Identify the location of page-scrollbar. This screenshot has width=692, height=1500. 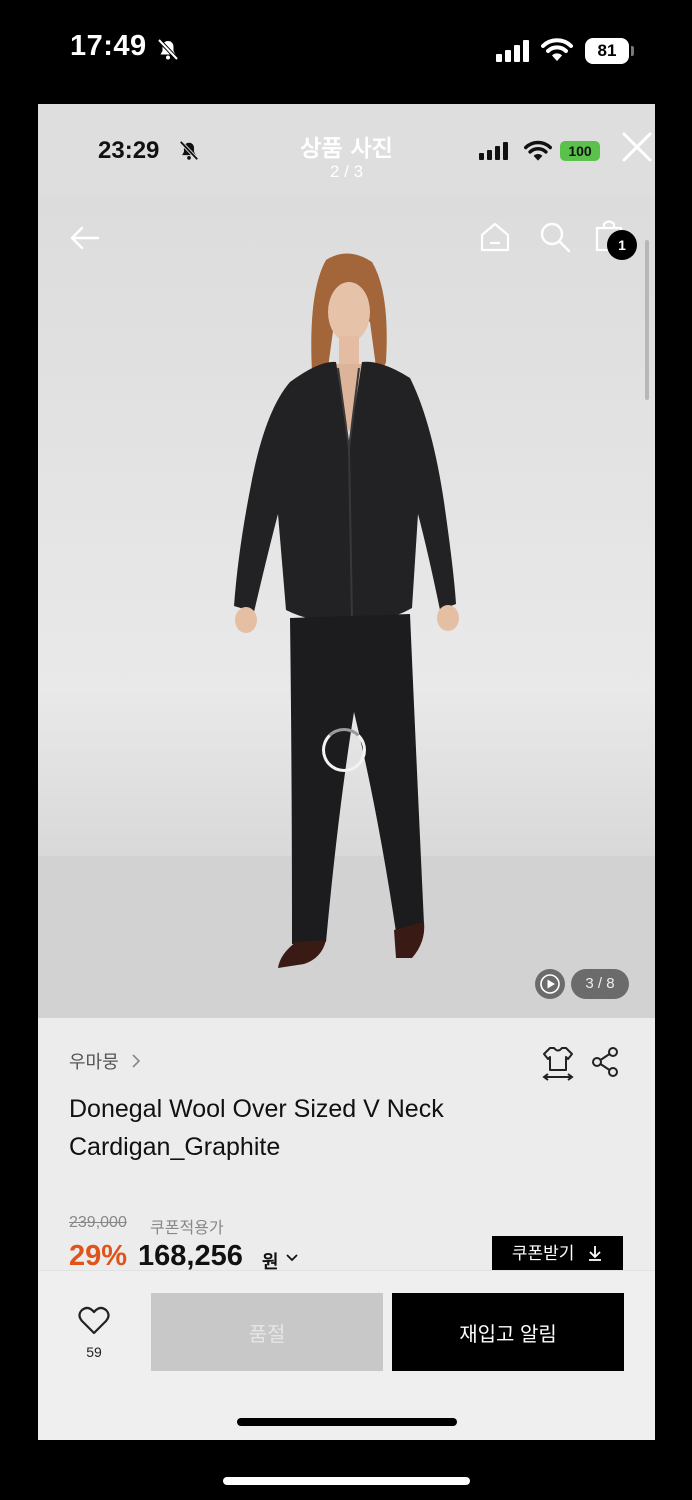
(647, 320).